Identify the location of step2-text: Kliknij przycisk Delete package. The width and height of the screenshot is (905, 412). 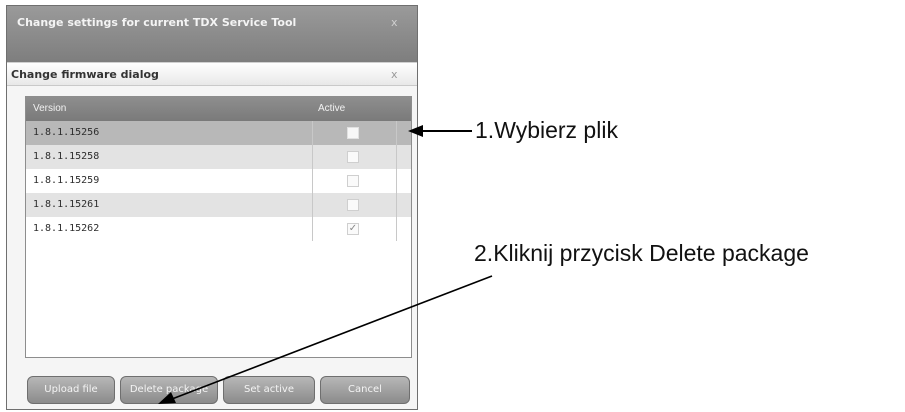
(651, 253).